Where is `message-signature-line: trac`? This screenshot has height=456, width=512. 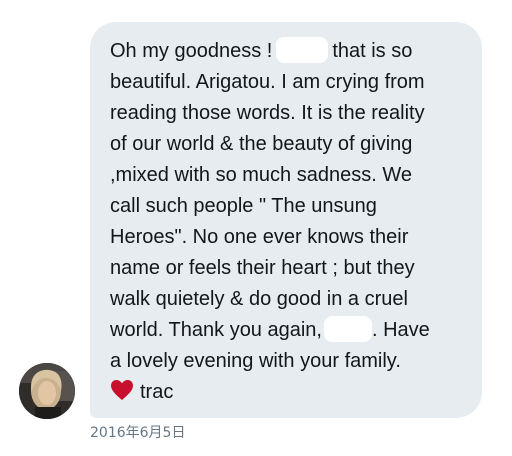
message-signature-line: trac is located at coordinates (289, 394).